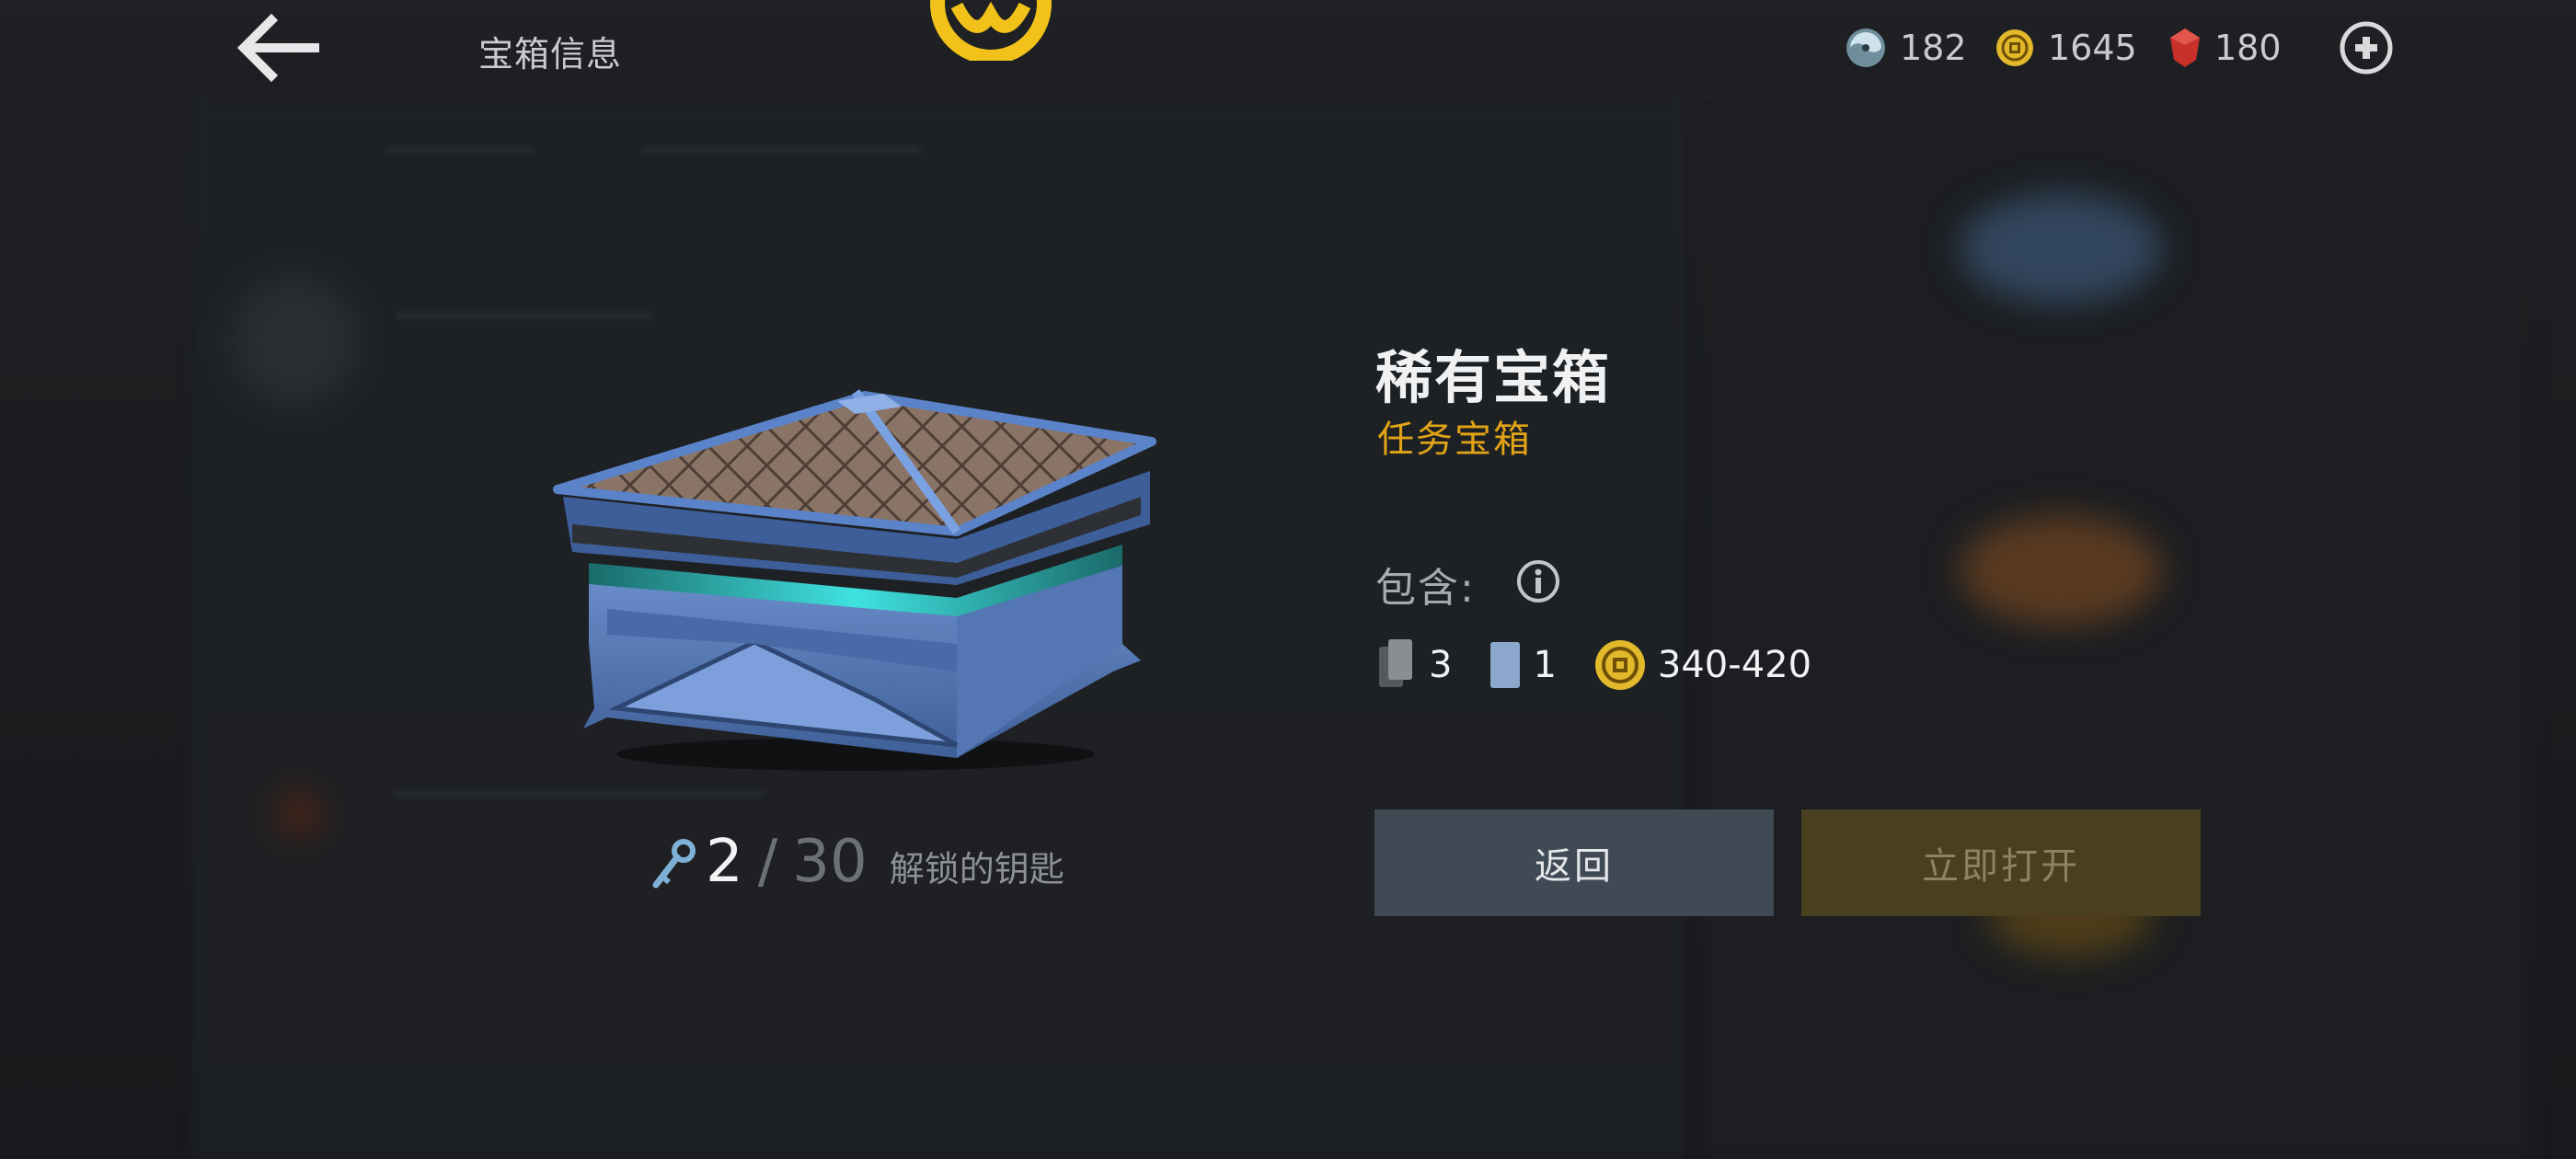  What do you see at coordinates (1493, 377) in the screenshot?
I see `chest-name: 稀有宝箱` at bounding box center [1493, 377].